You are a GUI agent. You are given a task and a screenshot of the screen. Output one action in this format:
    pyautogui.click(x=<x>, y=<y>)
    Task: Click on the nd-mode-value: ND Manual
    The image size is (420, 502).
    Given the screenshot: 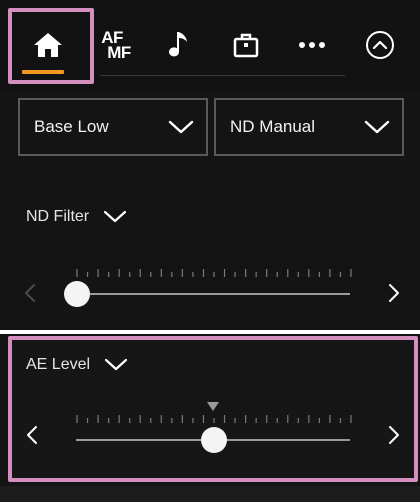 What is the action you would take?
    pyautogui.click(x=273, y=126)
    